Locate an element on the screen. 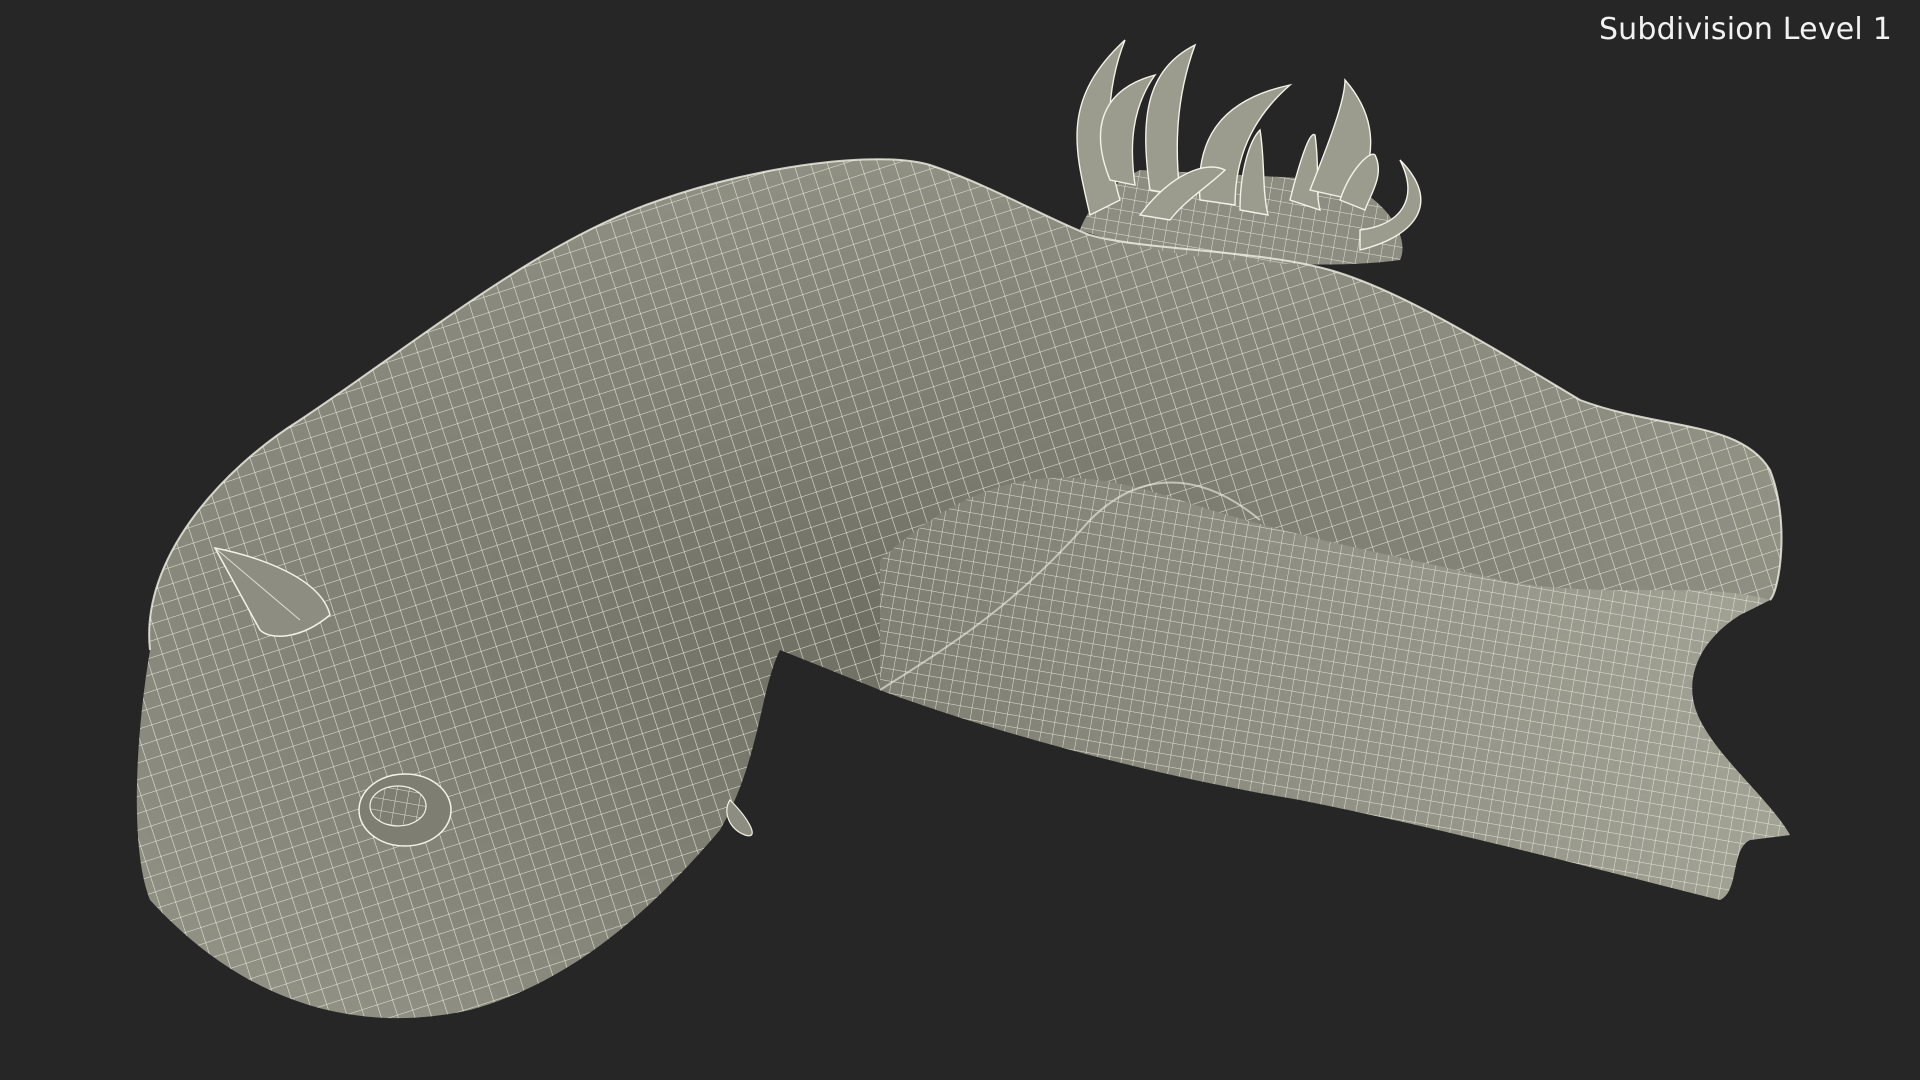 The image size is (1920, 1080). subdivision-level-label: Subdivision Level 1 is located at coordinates (1745, 29).